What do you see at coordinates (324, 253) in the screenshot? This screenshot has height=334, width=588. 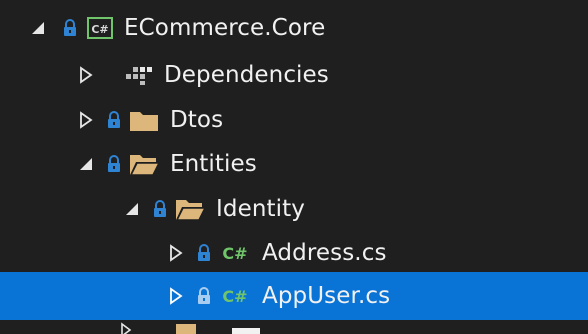 I see `tree-item-label: Address.cs` at bounding box center [324, 253].